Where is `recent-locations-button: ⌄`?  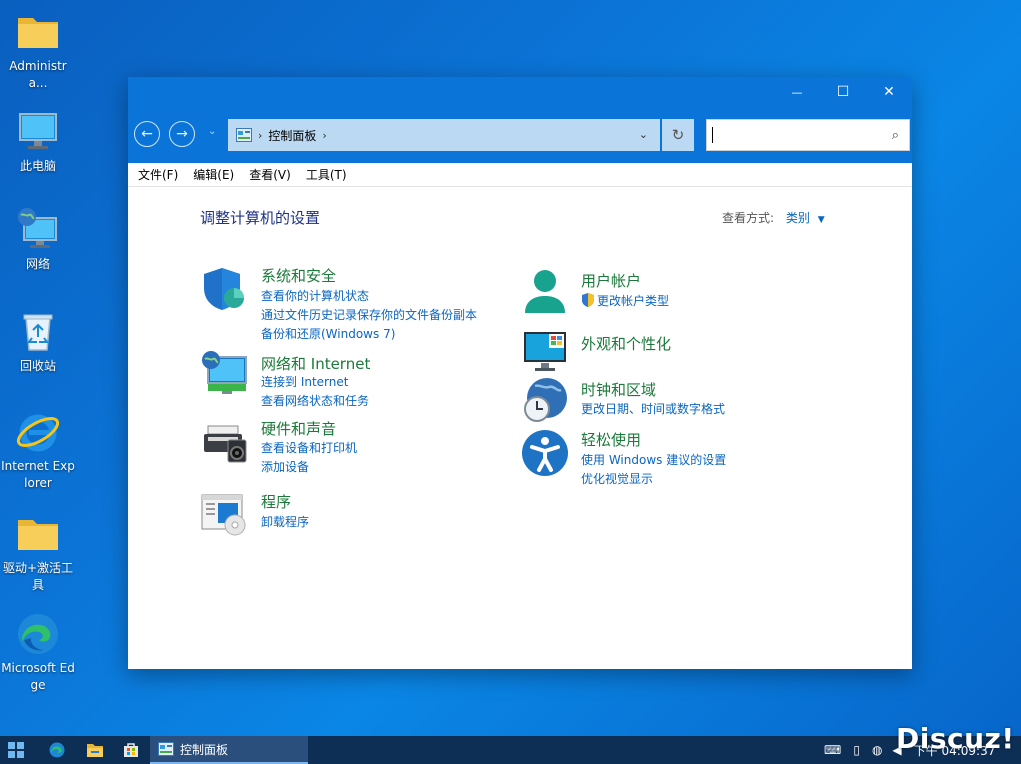 recent-locations-button: ⌄ is located at coordinates (212, 131).